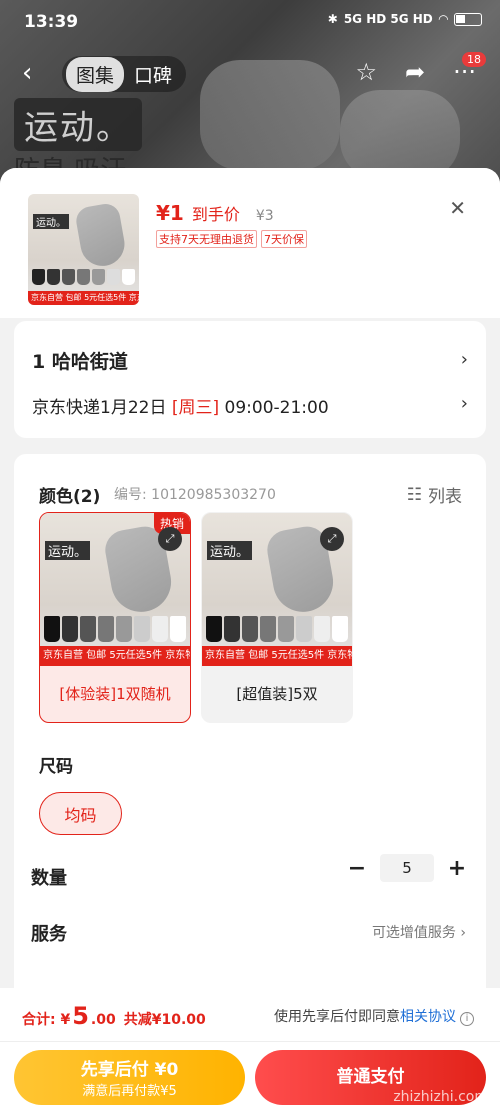 This screenshot has height=1111, width=500. Describe the element at coordinates (415, 72) in the screenshot. I see `share-arrow-icon: ➦` at that location.